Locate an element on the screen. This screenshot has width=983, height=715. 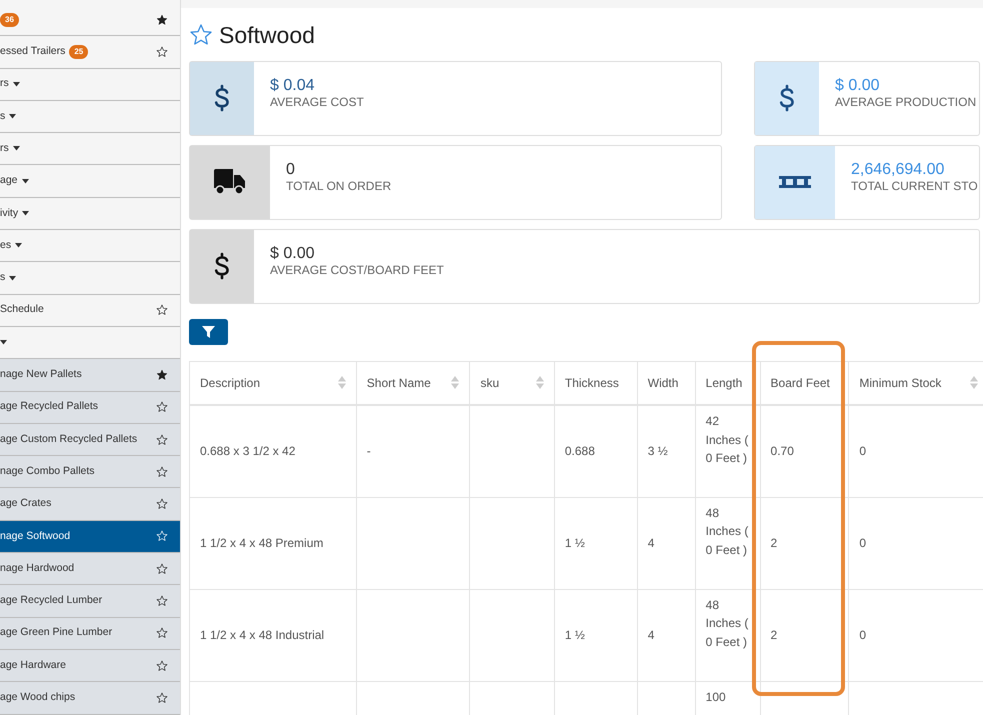
column-header: sku is located at coordinates (512, 383).